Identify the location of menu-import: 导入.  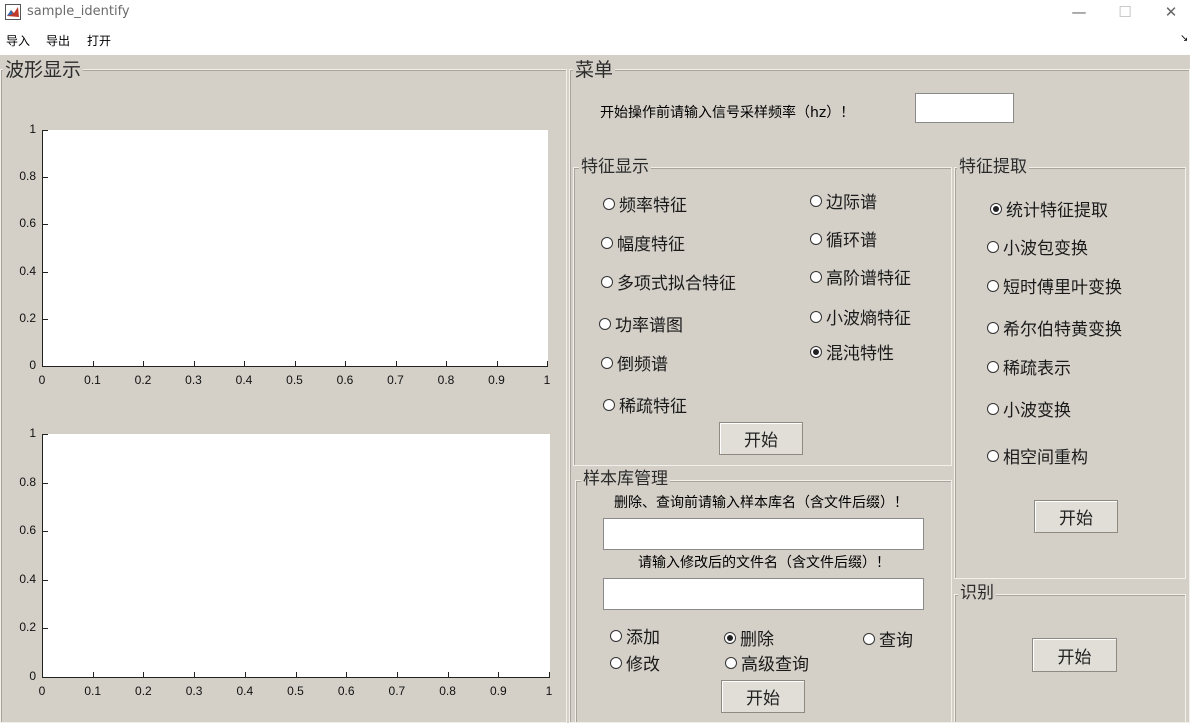
(18, 40).